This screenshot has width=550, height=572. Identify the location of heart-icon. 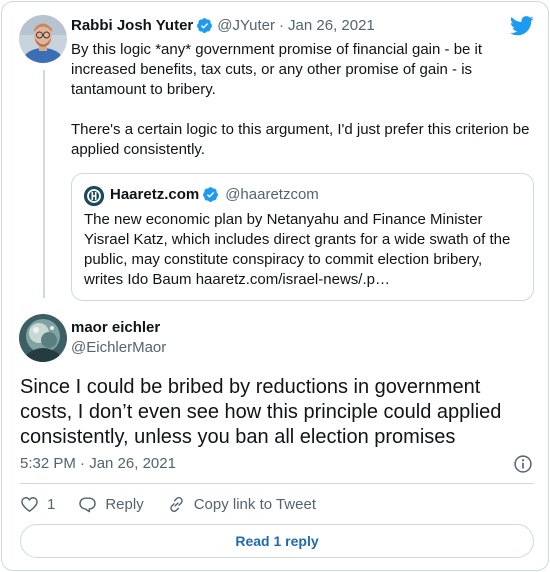
(29, 504).